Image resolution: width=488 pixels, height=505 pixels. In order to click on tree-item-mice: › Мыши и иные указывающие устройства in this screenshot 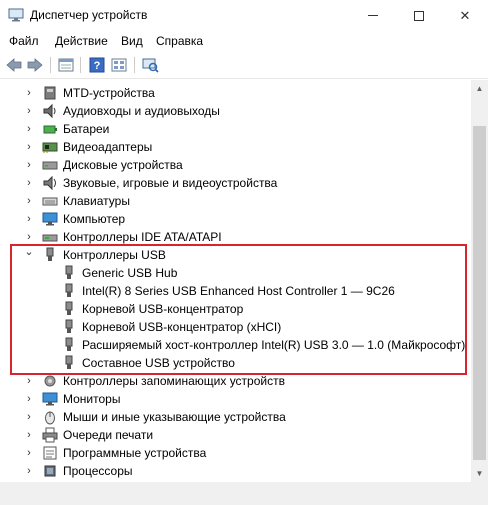, I will do `click(235, 417)`.